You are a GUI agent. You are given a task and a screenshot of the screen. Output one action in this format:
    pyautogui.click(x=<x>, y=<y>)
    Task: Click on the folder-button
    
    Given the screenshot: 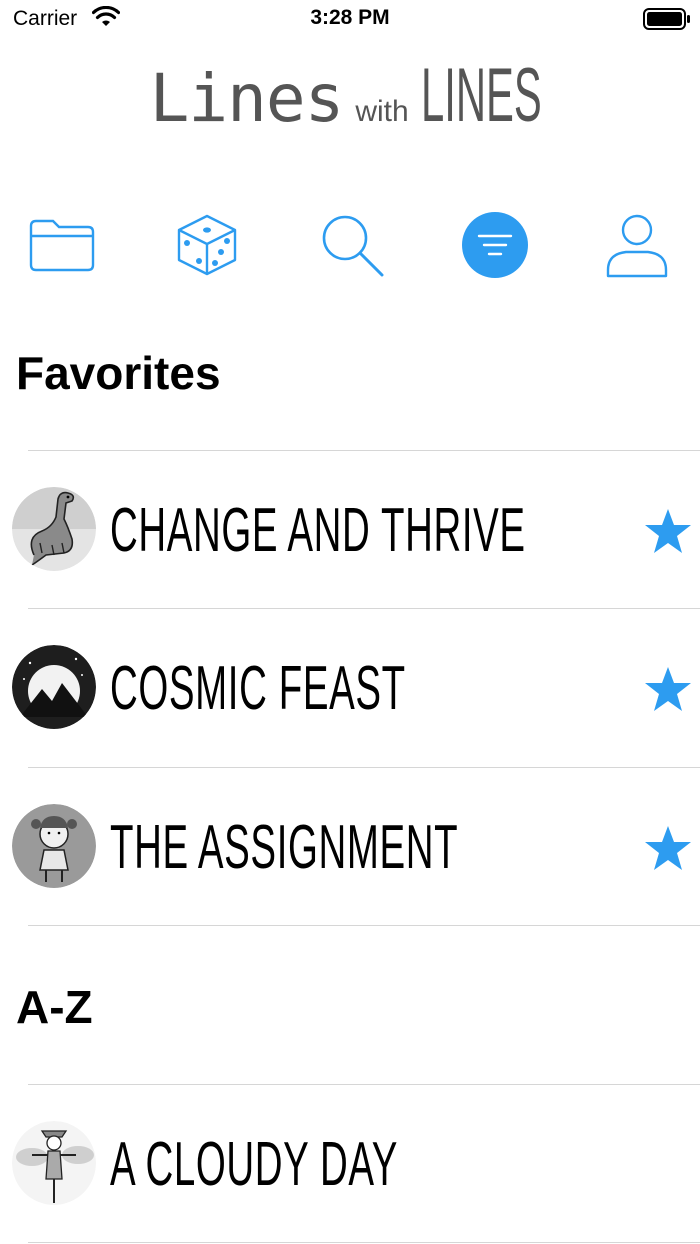 What is the action you would take?
    pyautogui.click(x=62, y=245)
    